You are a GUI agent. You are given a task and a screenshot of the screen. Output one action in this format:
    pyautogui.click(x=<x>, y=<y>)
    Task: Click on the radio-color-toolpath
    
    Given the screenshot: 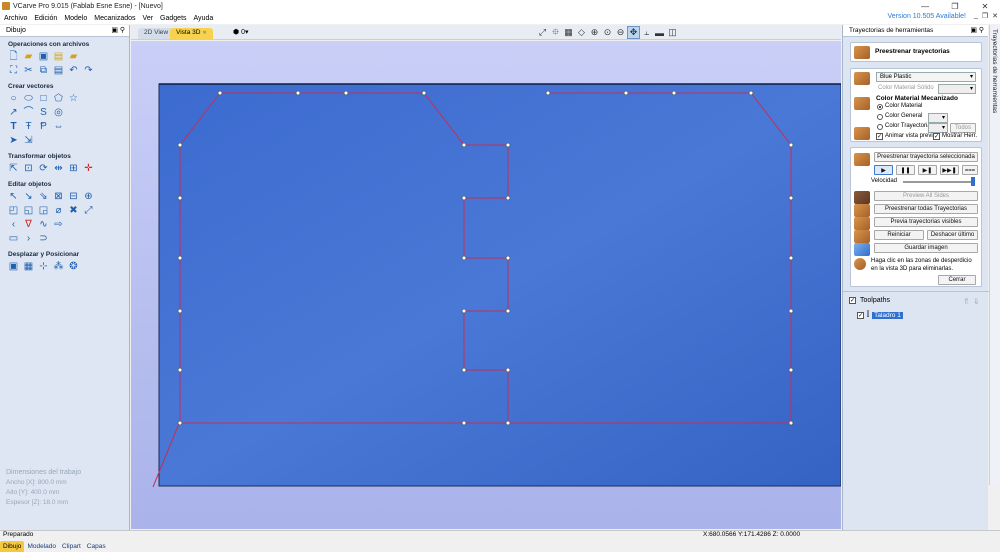 What is the action you would take?
    pyautogui.click(x=880, y=127)
    